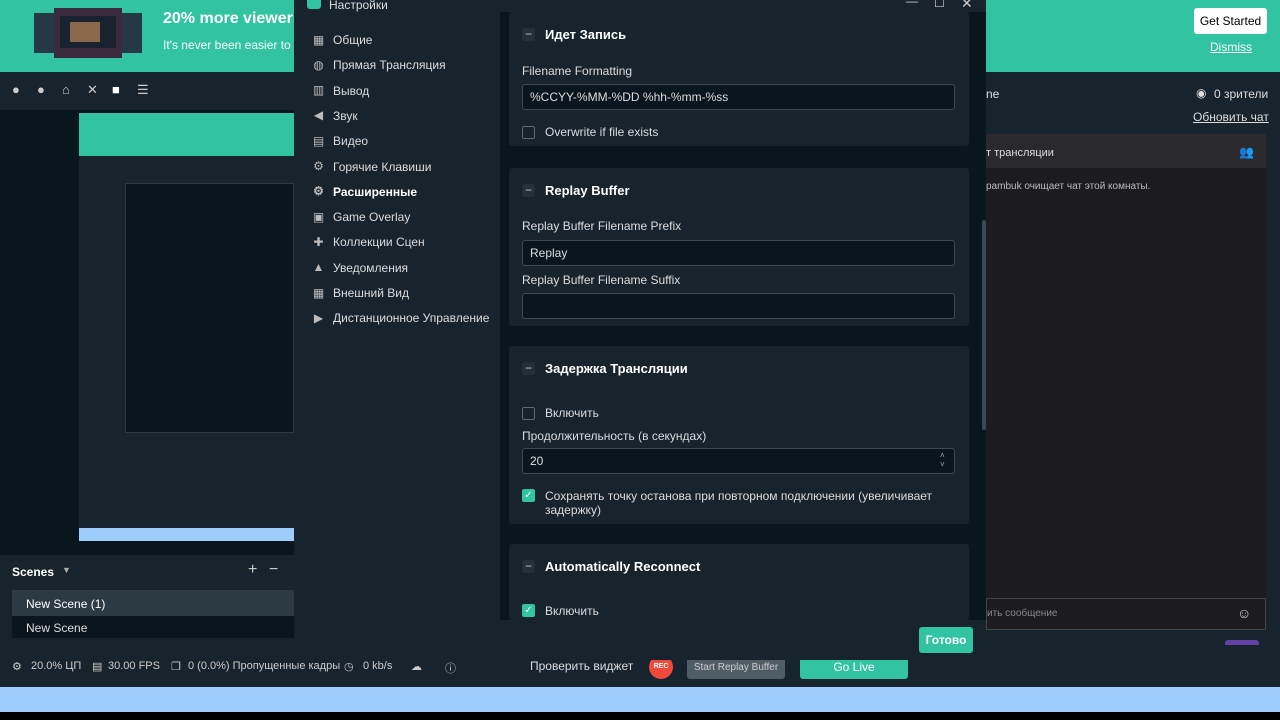 Image resolution: width=1280 pixels, height=720 pixels. What do you see at coordinates (739, 582) in the screenshot?
I see `auto-reconnect-section: − Automatically Reconnect ✓ Включить` at bounding box center [739, 582].